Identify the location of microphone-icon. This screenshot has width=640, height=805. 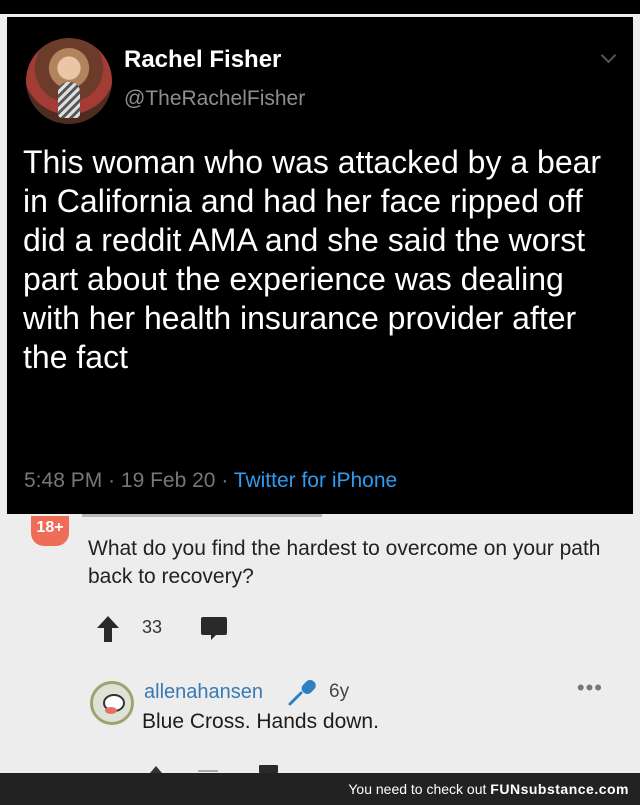
(302, 692).